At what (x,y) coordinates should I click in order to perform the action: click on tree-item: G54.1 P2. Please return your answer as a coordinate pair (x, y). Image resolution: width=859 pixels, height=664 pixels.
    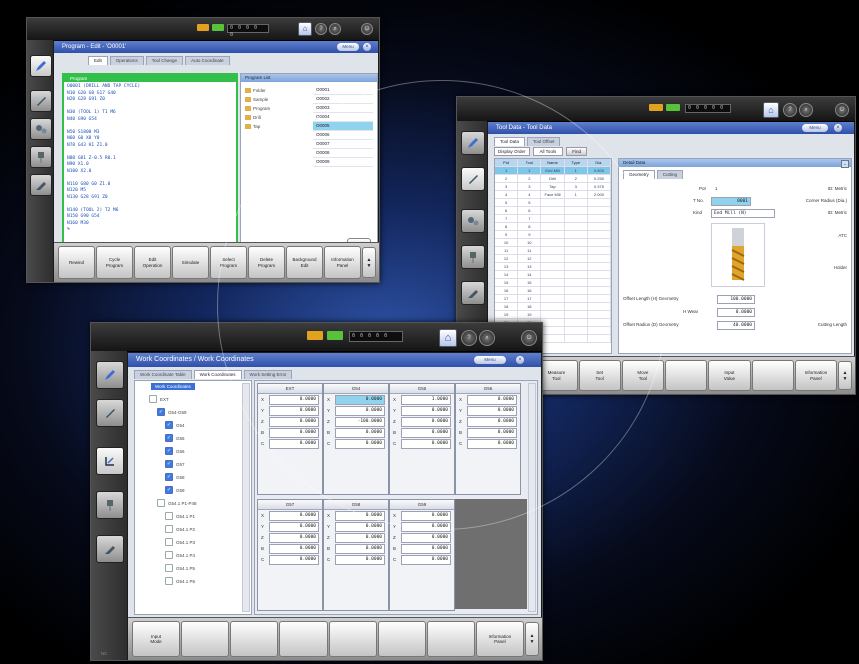
    Looking at the image, I should click on (180, 529).